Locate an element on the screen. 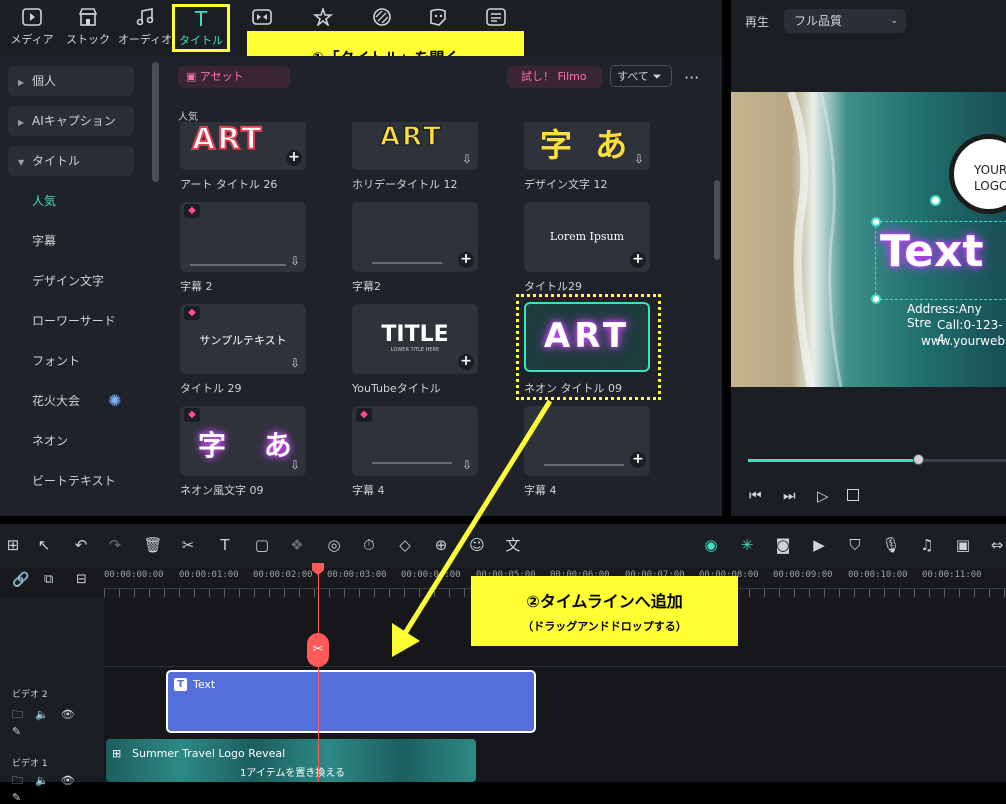 This screenshot has height=804, width=1006. stock-icon is located at coordinates (88, 18).